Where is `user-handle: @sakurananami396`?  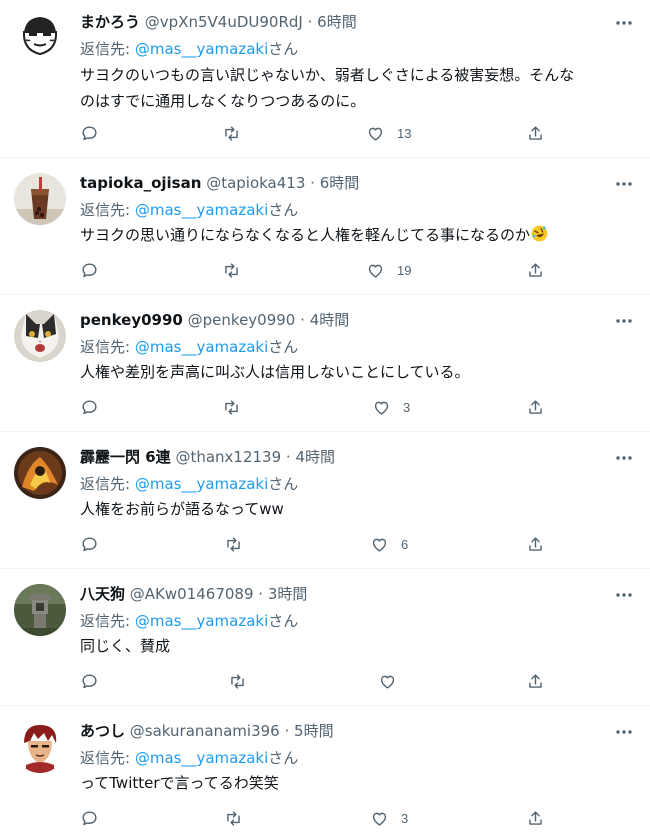
user-handle: @sakurananami396 is located at coordinates (205, 731).